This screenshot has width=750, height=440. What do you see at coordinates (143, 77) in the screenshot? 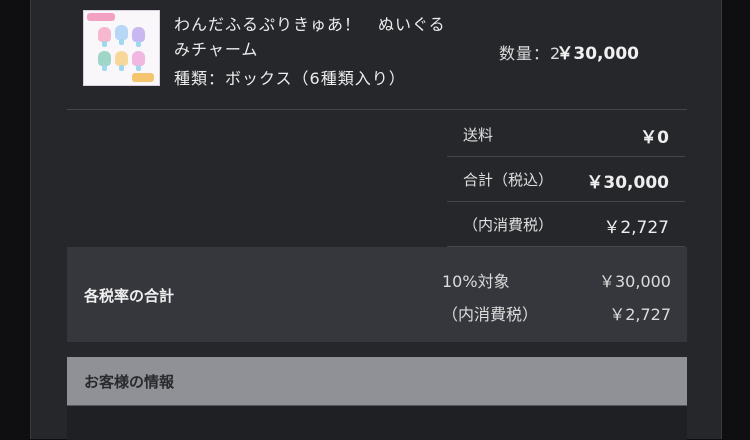
I see `logo-mark-secondary` at bounding box center [143, 77].